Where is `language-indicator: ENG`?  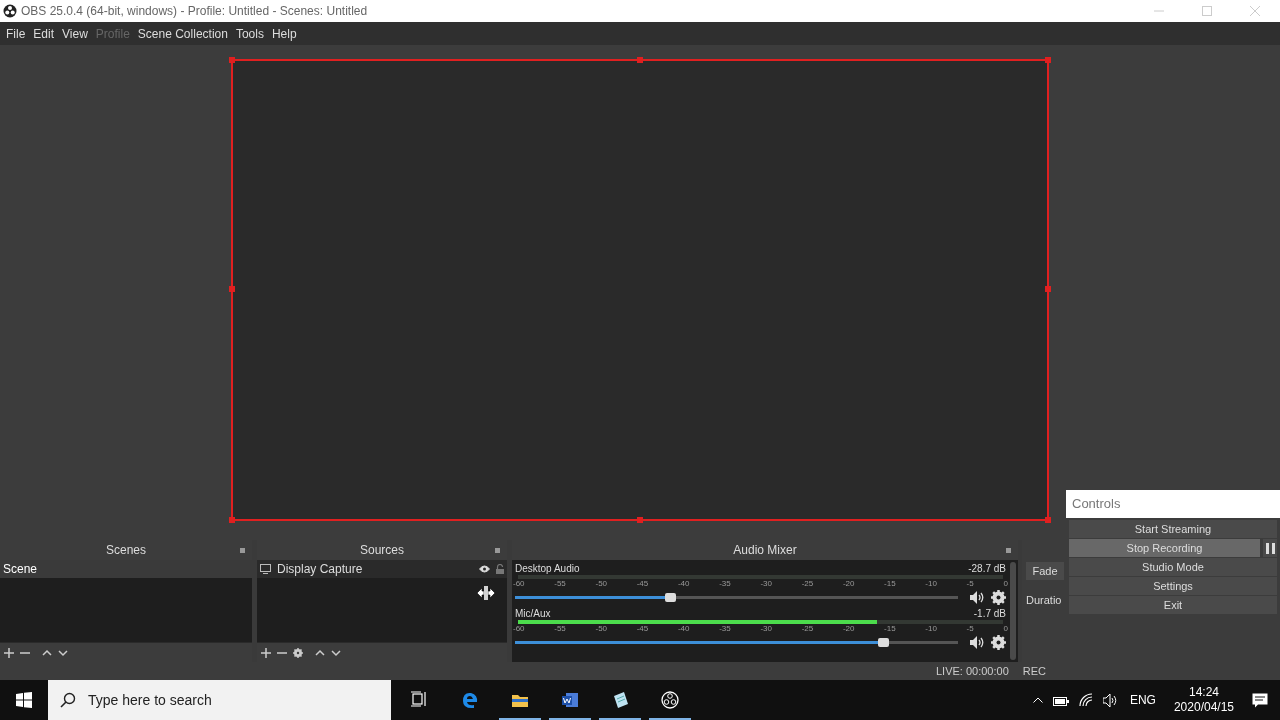 language-indicator: ENG is located at coordinates (1142, 700).